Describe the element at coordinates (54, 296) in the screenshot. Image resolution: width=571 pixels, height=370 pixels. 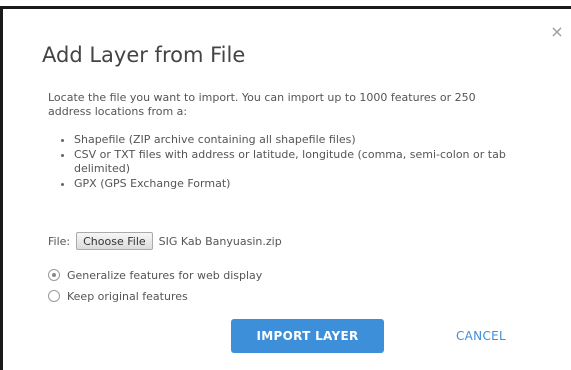
I see `radio-unchecked-icon` at that location.